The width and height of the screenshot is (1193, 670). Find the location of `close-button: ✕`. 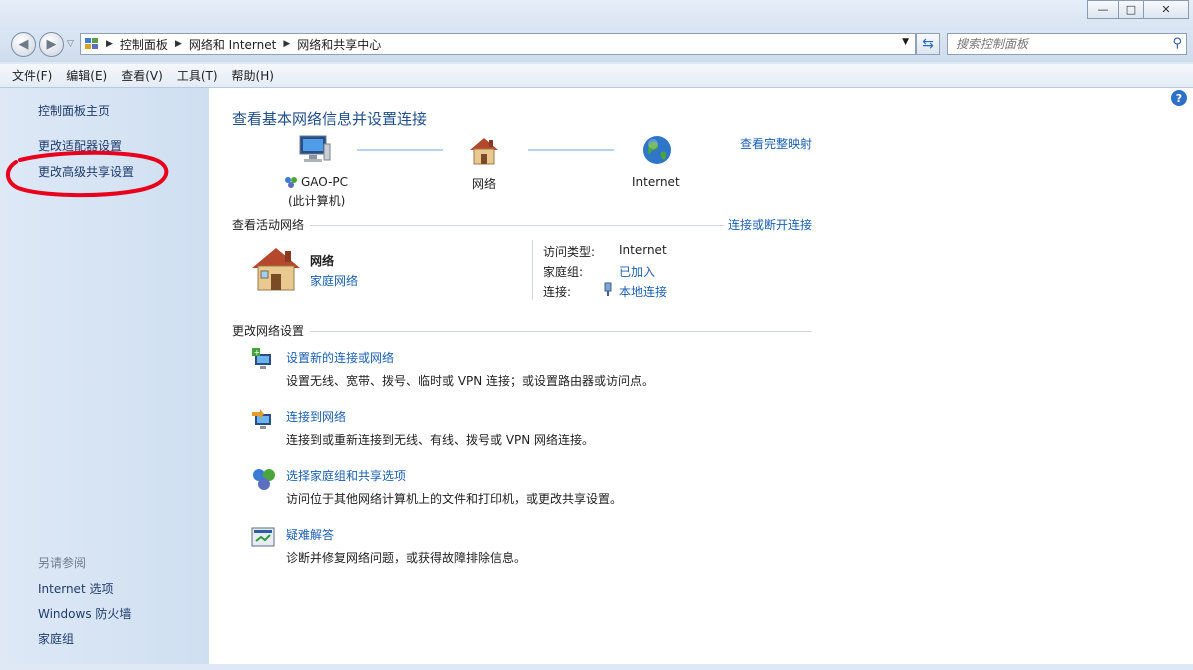

close-button: ✕ is located at coordinates (1166, 9).